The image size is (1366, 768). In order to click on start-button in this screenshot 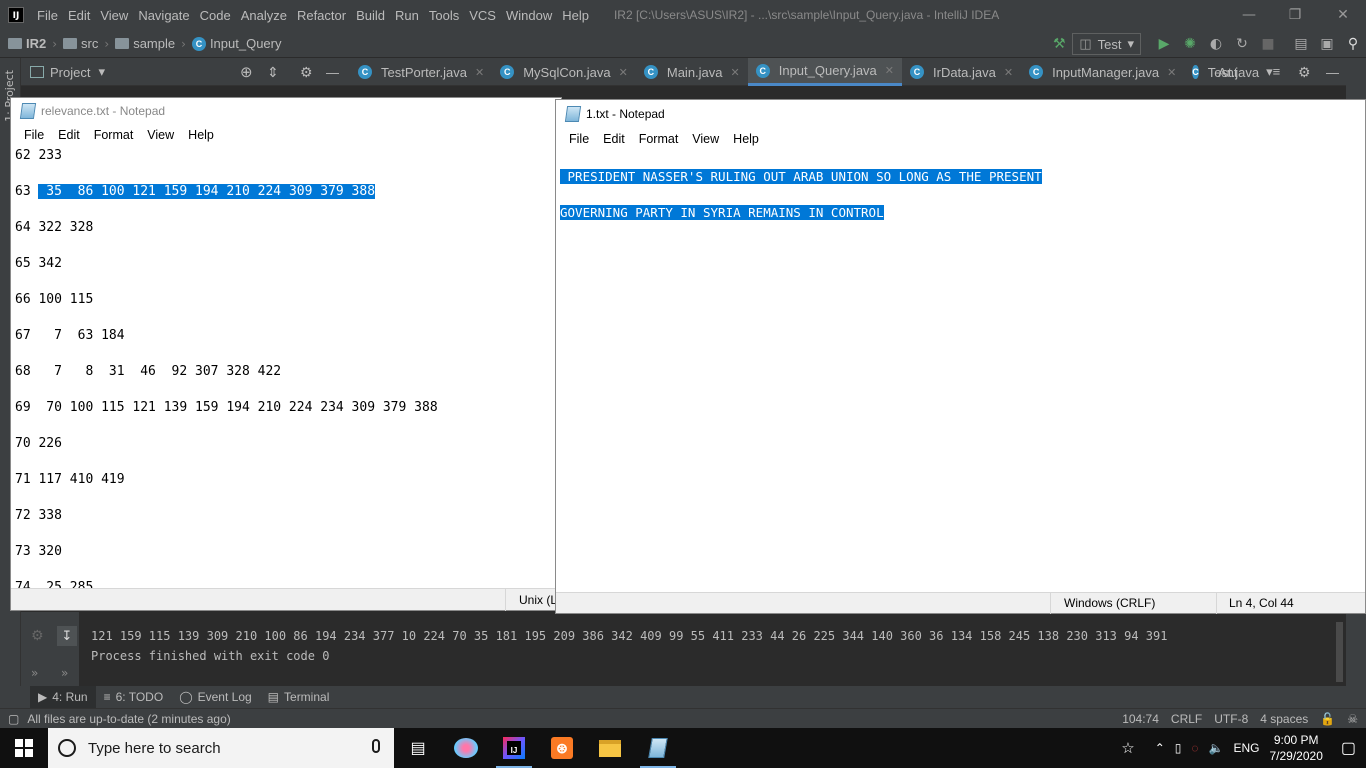, I will do `click(24, 748)`.